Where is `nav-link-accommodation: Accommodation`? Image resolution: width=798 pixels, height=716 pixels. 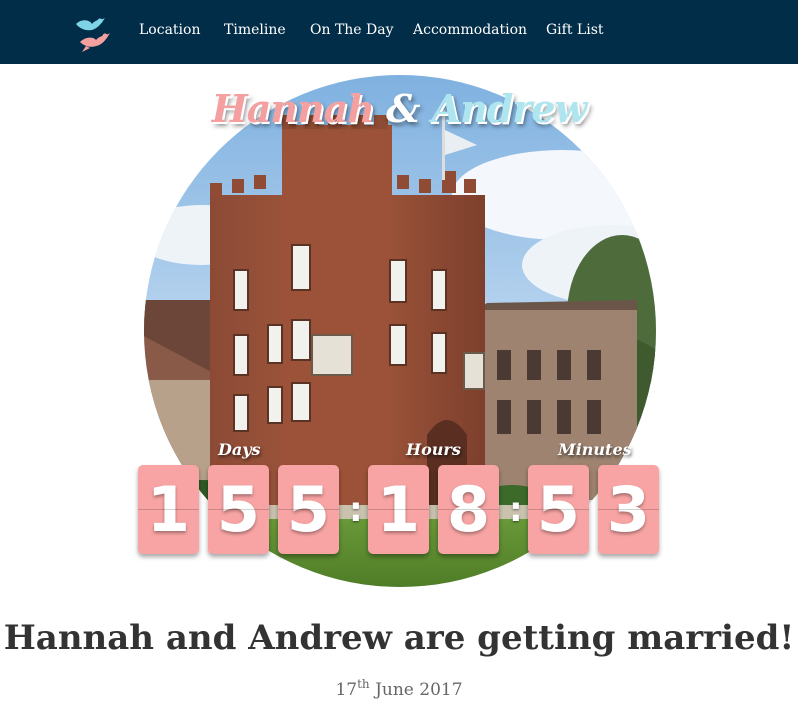 nav-link-accommodation: Accommodation is located at coordinates (470, 30).